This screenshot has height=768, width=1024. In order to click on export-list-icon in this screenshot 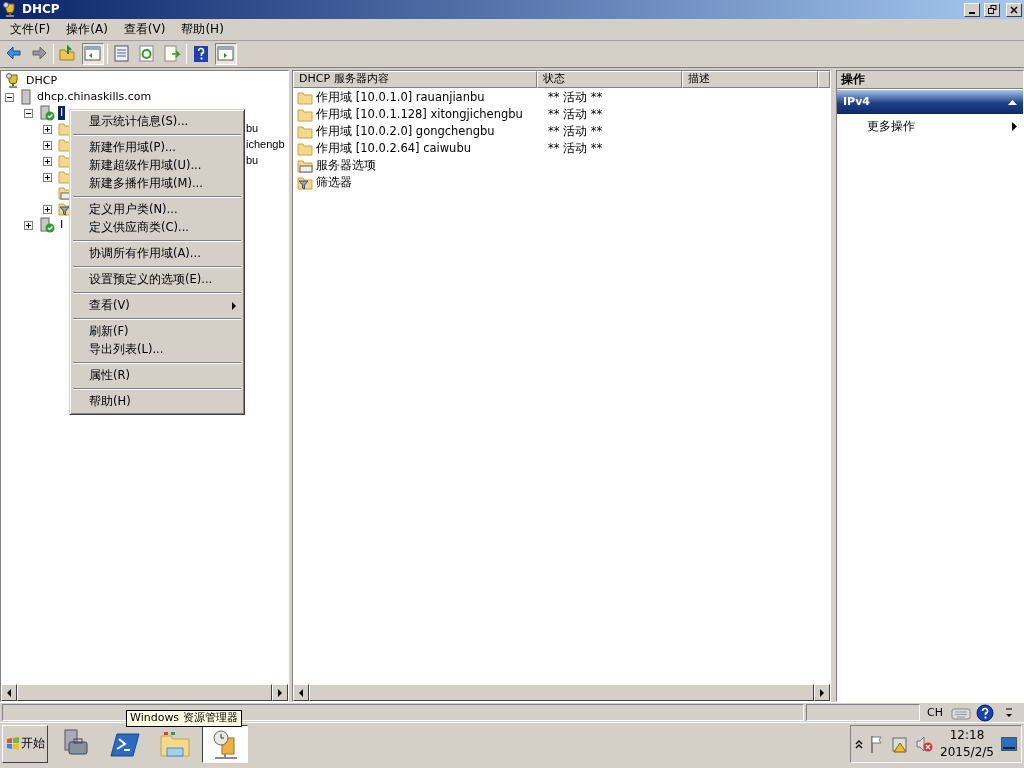, I will do `click(172, 54)`.